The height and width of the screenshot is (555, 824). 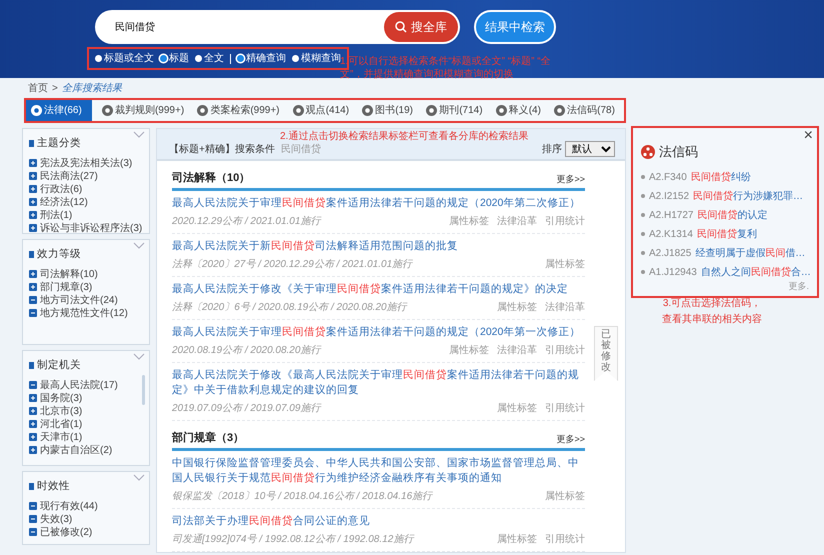 I want to click on filter-item: 地方司法文件(24), so click(x=87, y=300).